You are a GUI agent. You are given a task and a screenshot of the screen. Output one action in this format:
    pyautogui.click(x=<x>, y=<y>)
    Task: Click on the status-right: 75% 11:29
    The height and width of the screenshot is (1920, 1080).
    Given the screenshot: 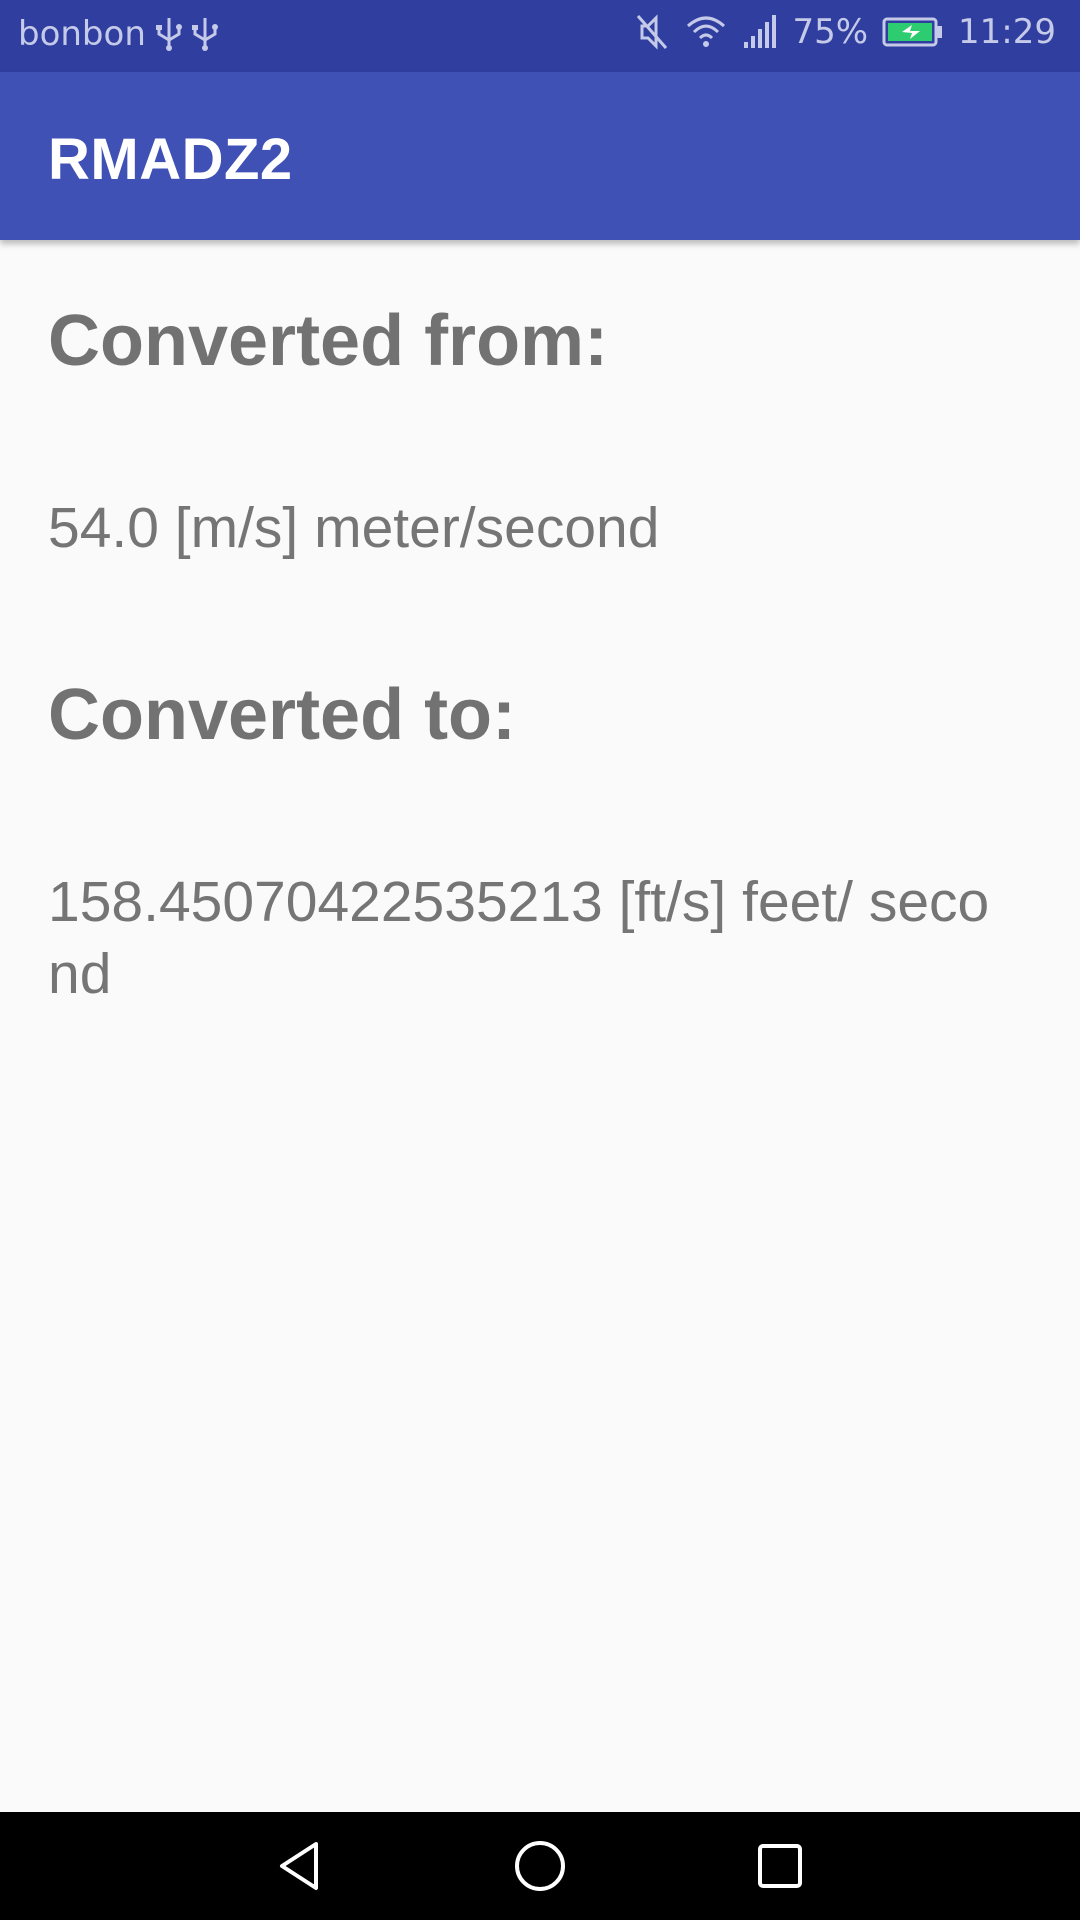 What is the action you would take?
    pyautogui.click(x=845, y=32)
    